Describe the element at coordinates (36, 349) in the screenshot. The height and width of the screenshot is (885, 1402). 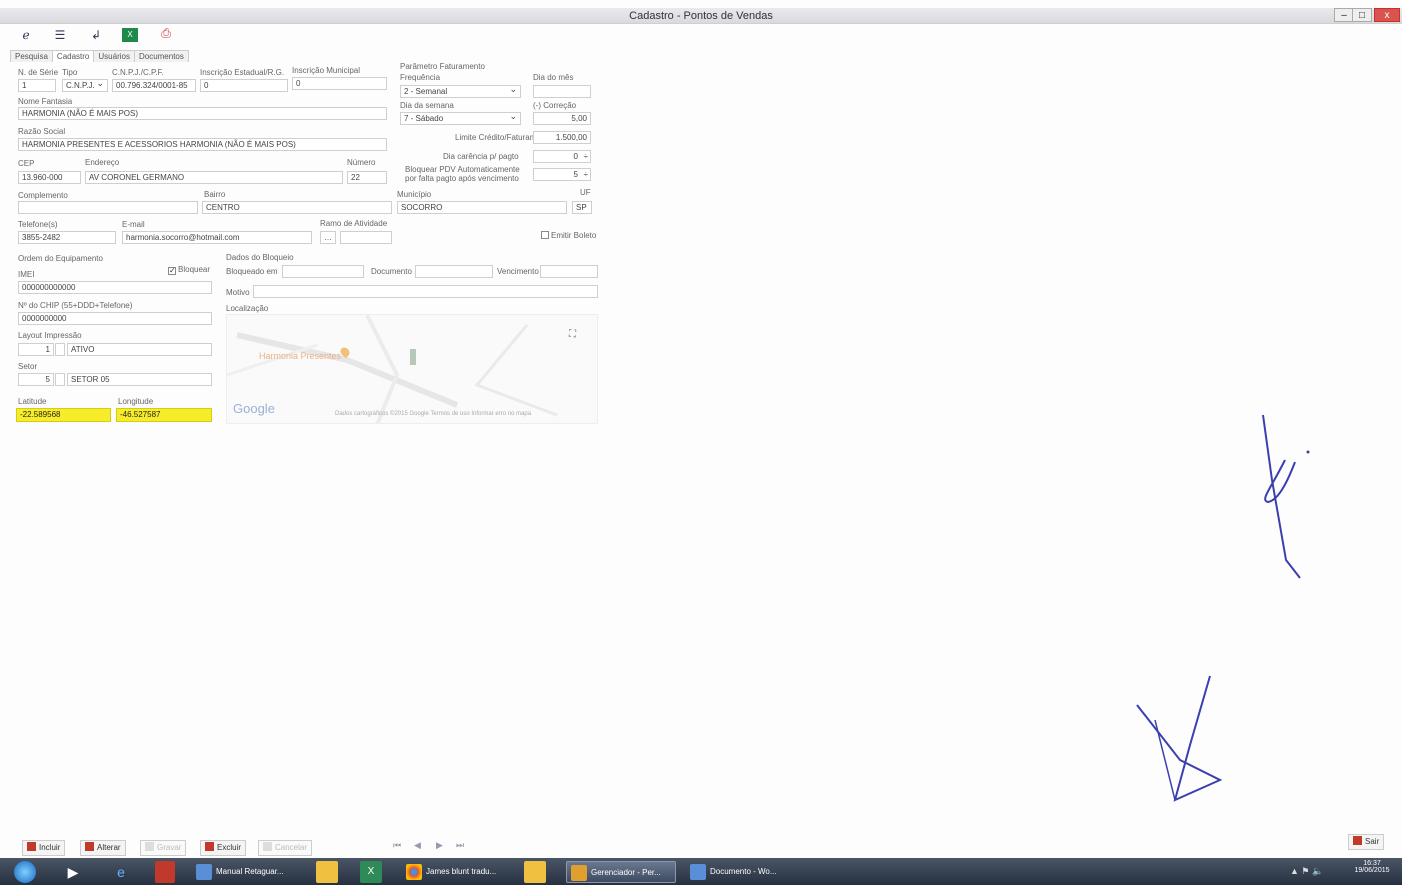
I see `layout-num-field: 1` at that location.